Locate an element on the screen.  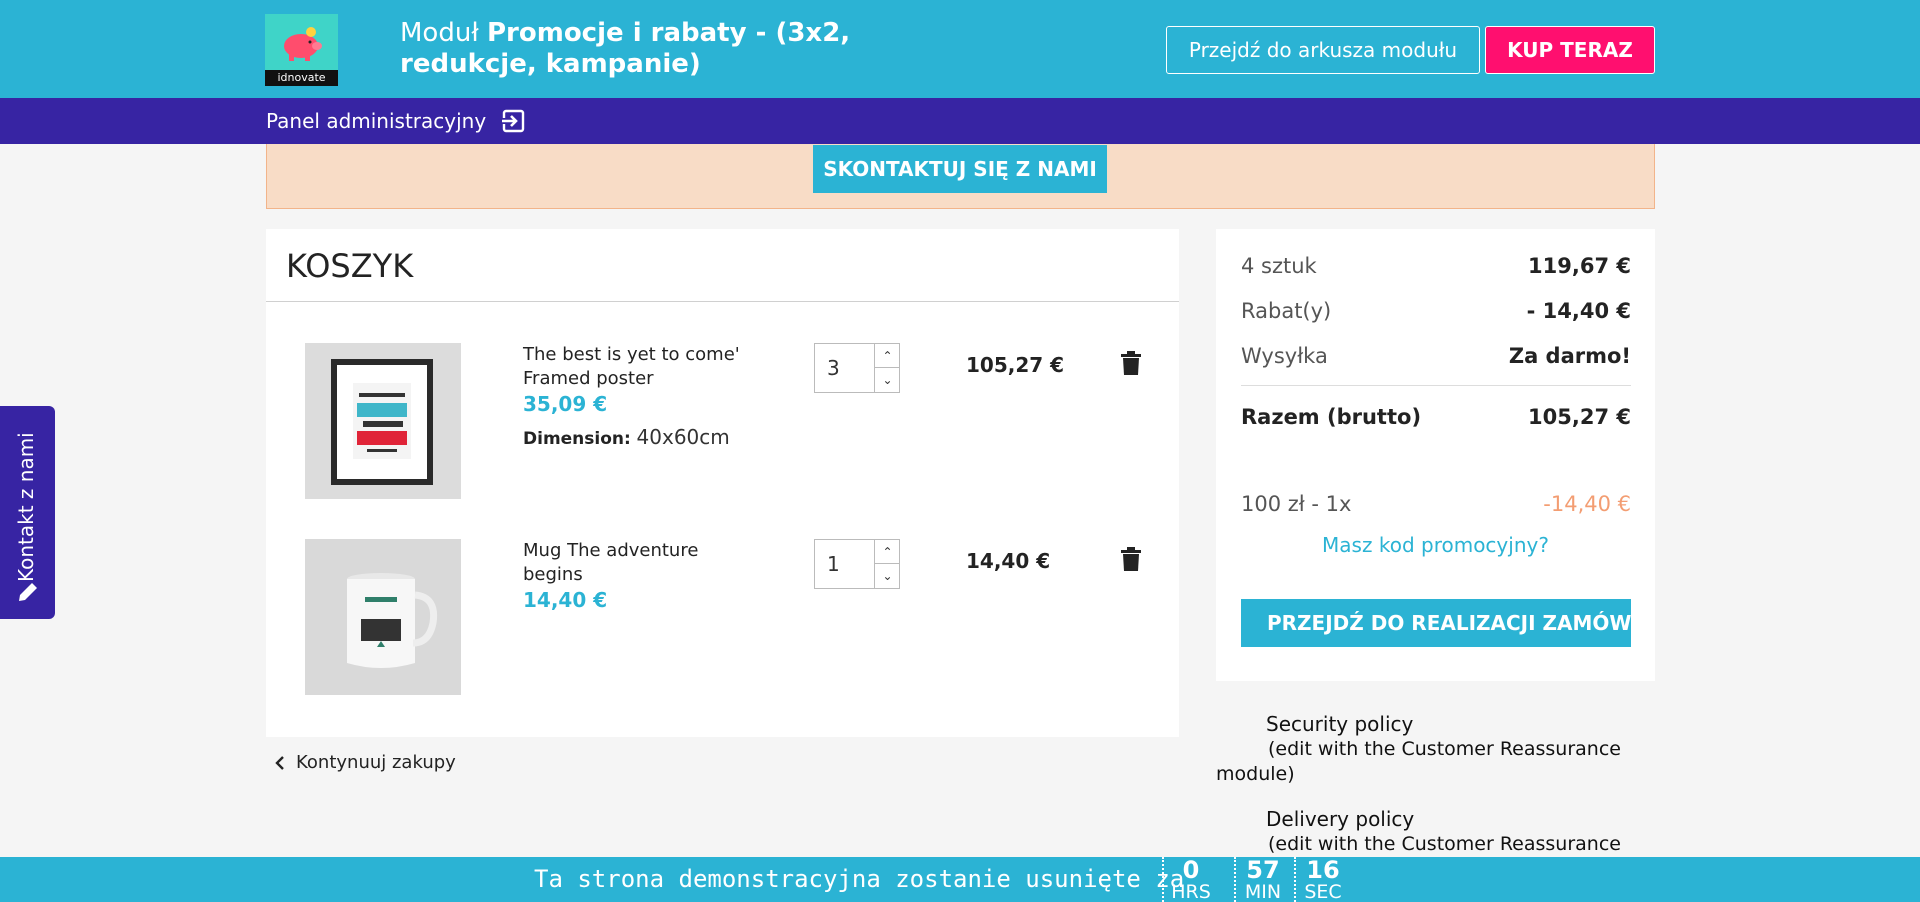
attribute-value: 40x60cm is located at coordinates (683, 437).